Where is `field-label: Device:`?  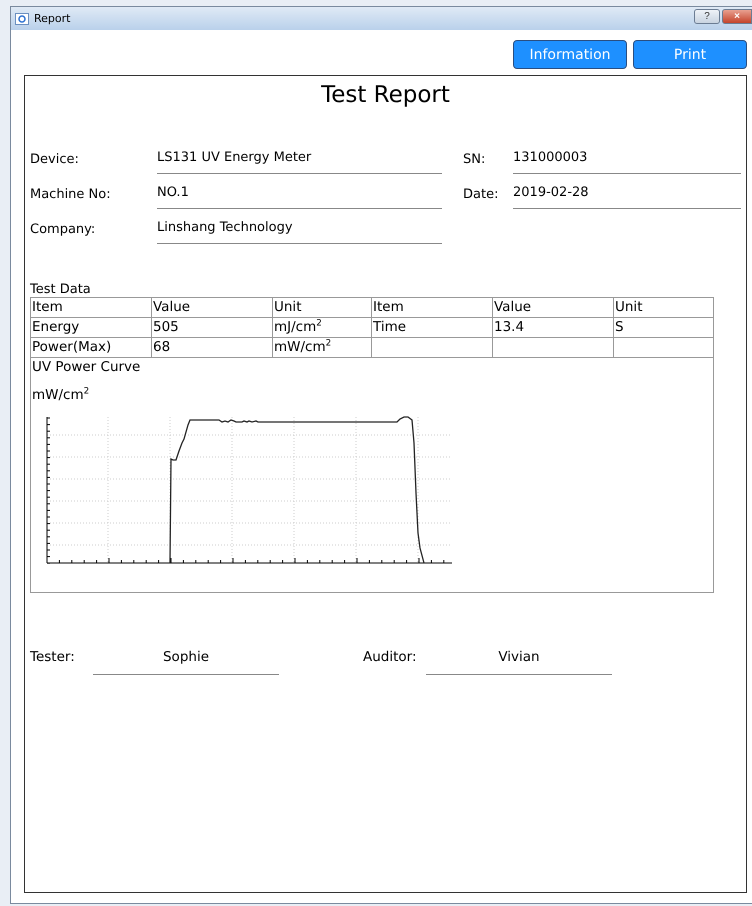 field-label: Device: is located at coordinates (55, 160).